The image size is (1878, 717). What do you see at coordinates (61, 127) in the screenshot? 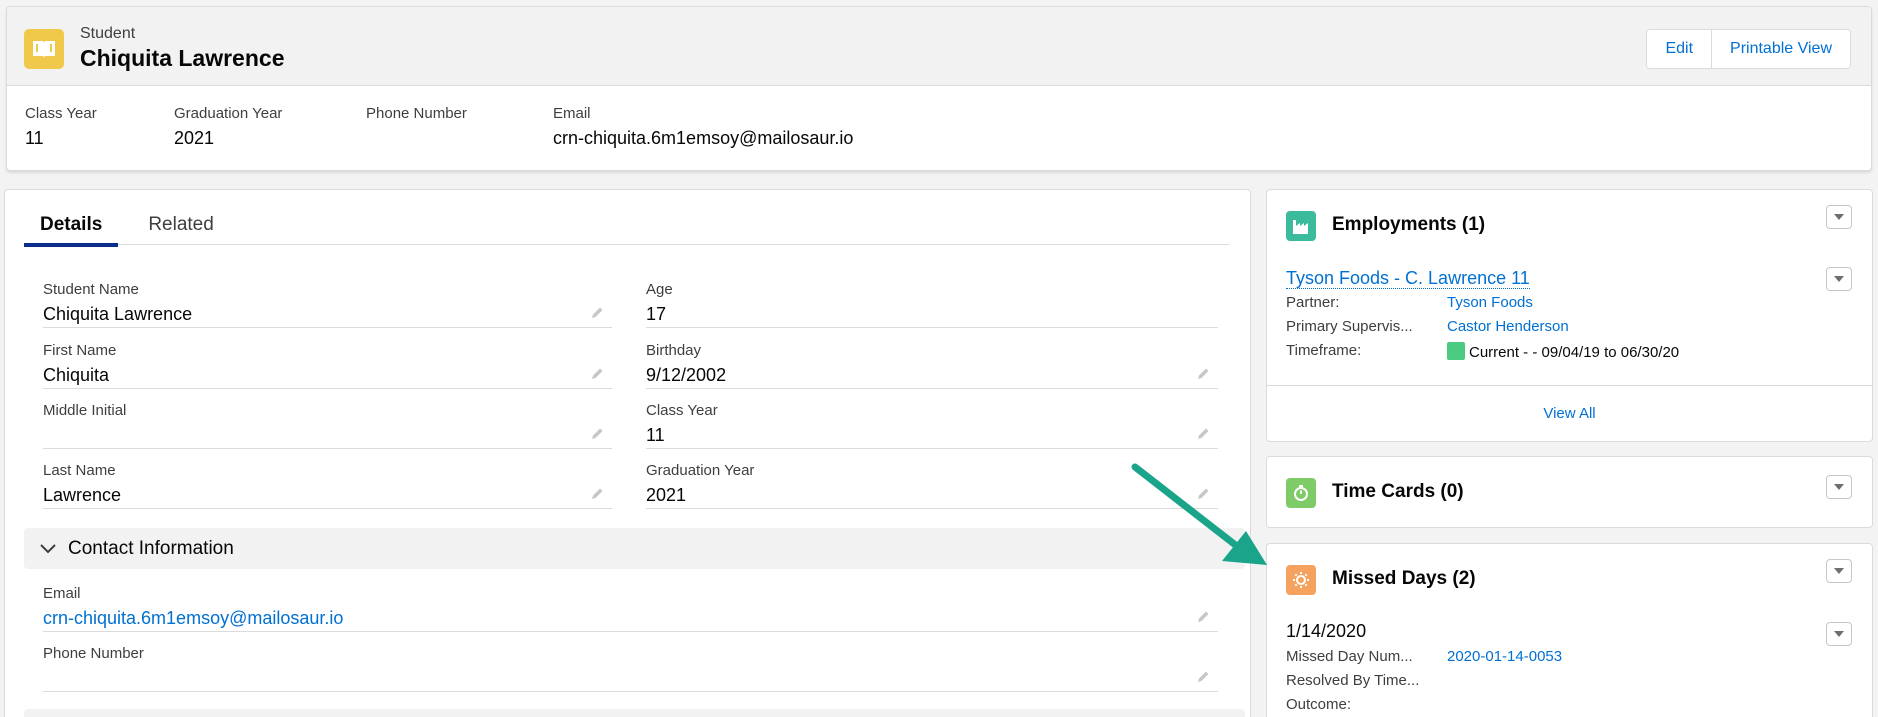
I see `highlight-class-year: Class Year 11` at bounding box center [61, 127].